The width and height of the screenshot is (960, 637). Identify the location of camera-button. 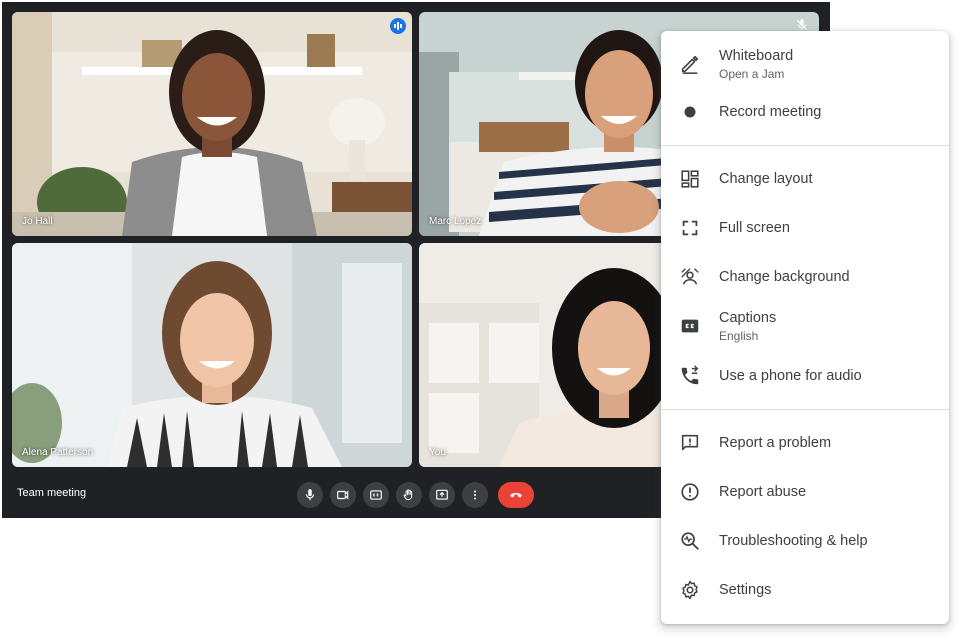
(343, 495).